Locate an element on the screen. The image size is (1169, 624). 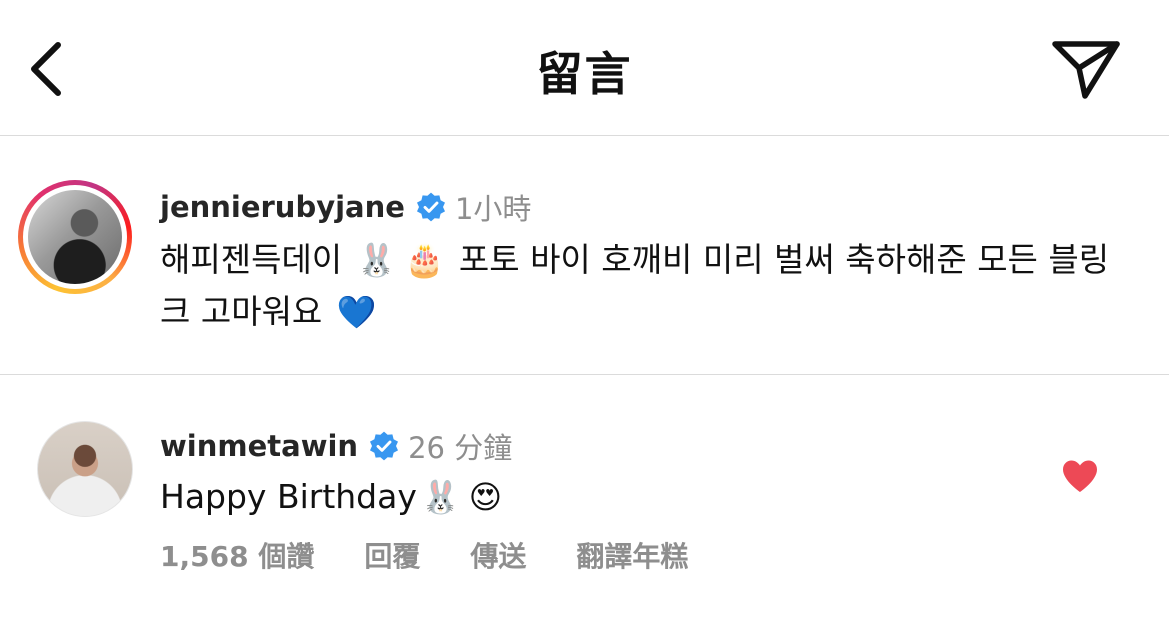
reply-button: 回覆 is located at coordinates (392, 555).